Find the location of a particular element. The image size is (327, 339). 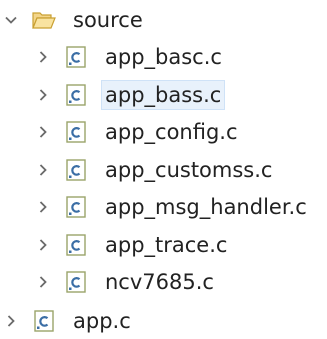

tree-item-app-basc-c: app_basc.c is located at coordinates (130, 57).